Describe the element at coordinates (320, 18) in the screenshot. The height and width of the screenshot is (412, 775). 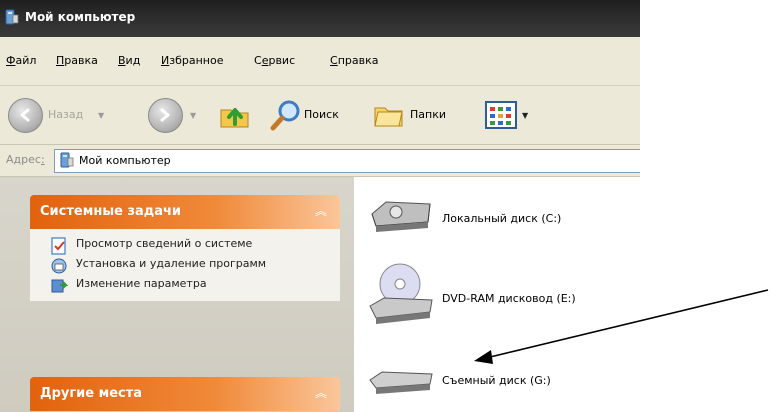
I see `title-bar: Мой компьютер` at that location.